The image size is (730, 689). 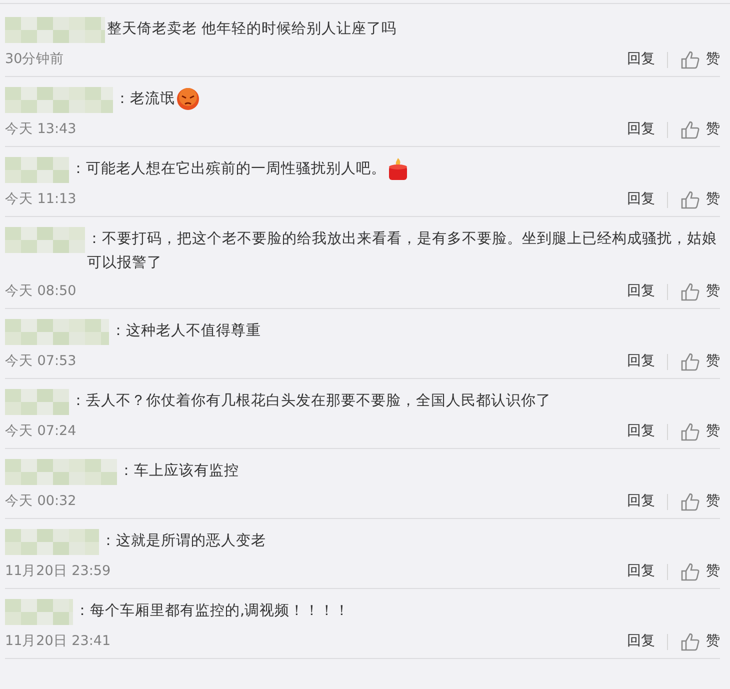 What do you see at coordinates (41, 200) in the screenshot?
I see `comment-time: 今天 11:13` at bounding box center [41, 200].